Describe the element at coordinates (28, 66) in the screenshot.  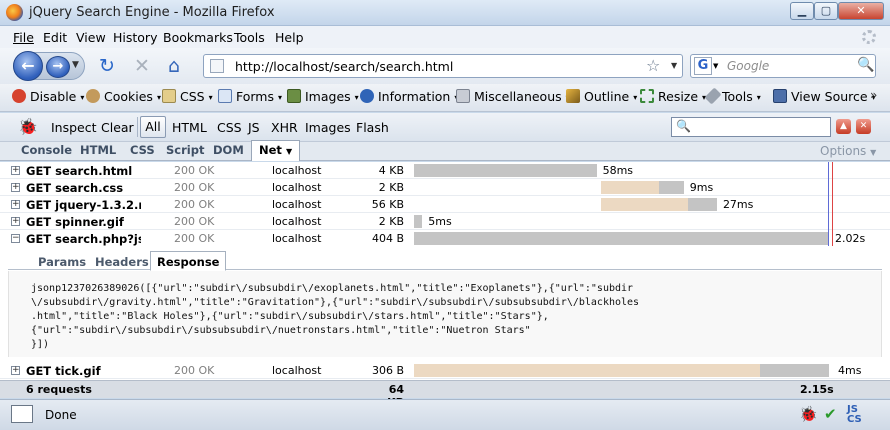
I see `back-button: ←` at that location.